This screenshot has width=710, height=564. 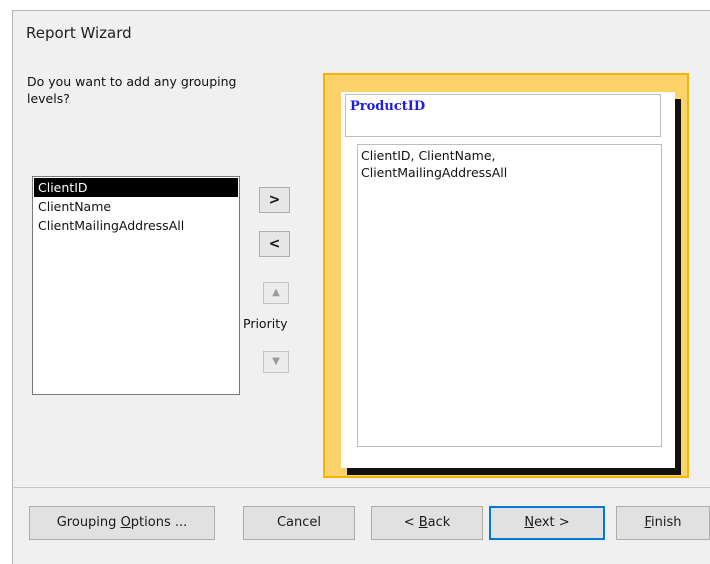 I want to click on accelerator-key: B, so click(x=423, y=522).